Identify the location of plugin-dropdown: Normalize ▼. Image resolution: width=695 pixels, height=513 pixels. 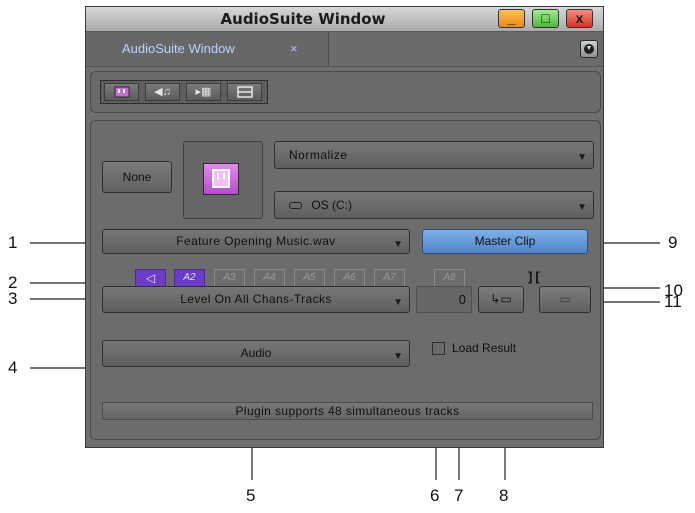
(434, 155).